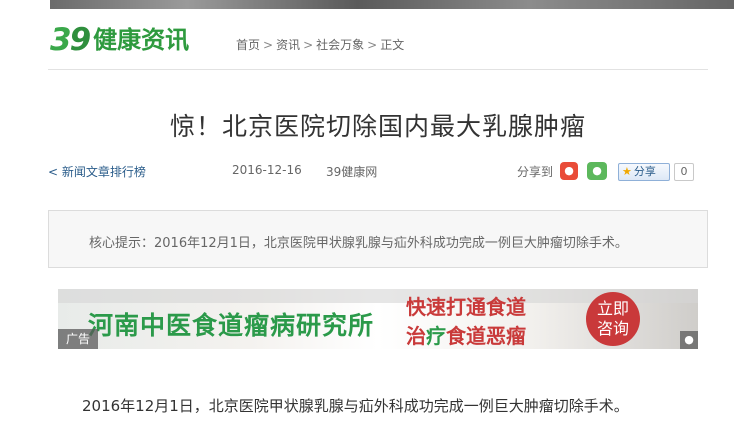 This screenshot has height=424, width=734. I want to click on top-banner-image, so click(392, 4).